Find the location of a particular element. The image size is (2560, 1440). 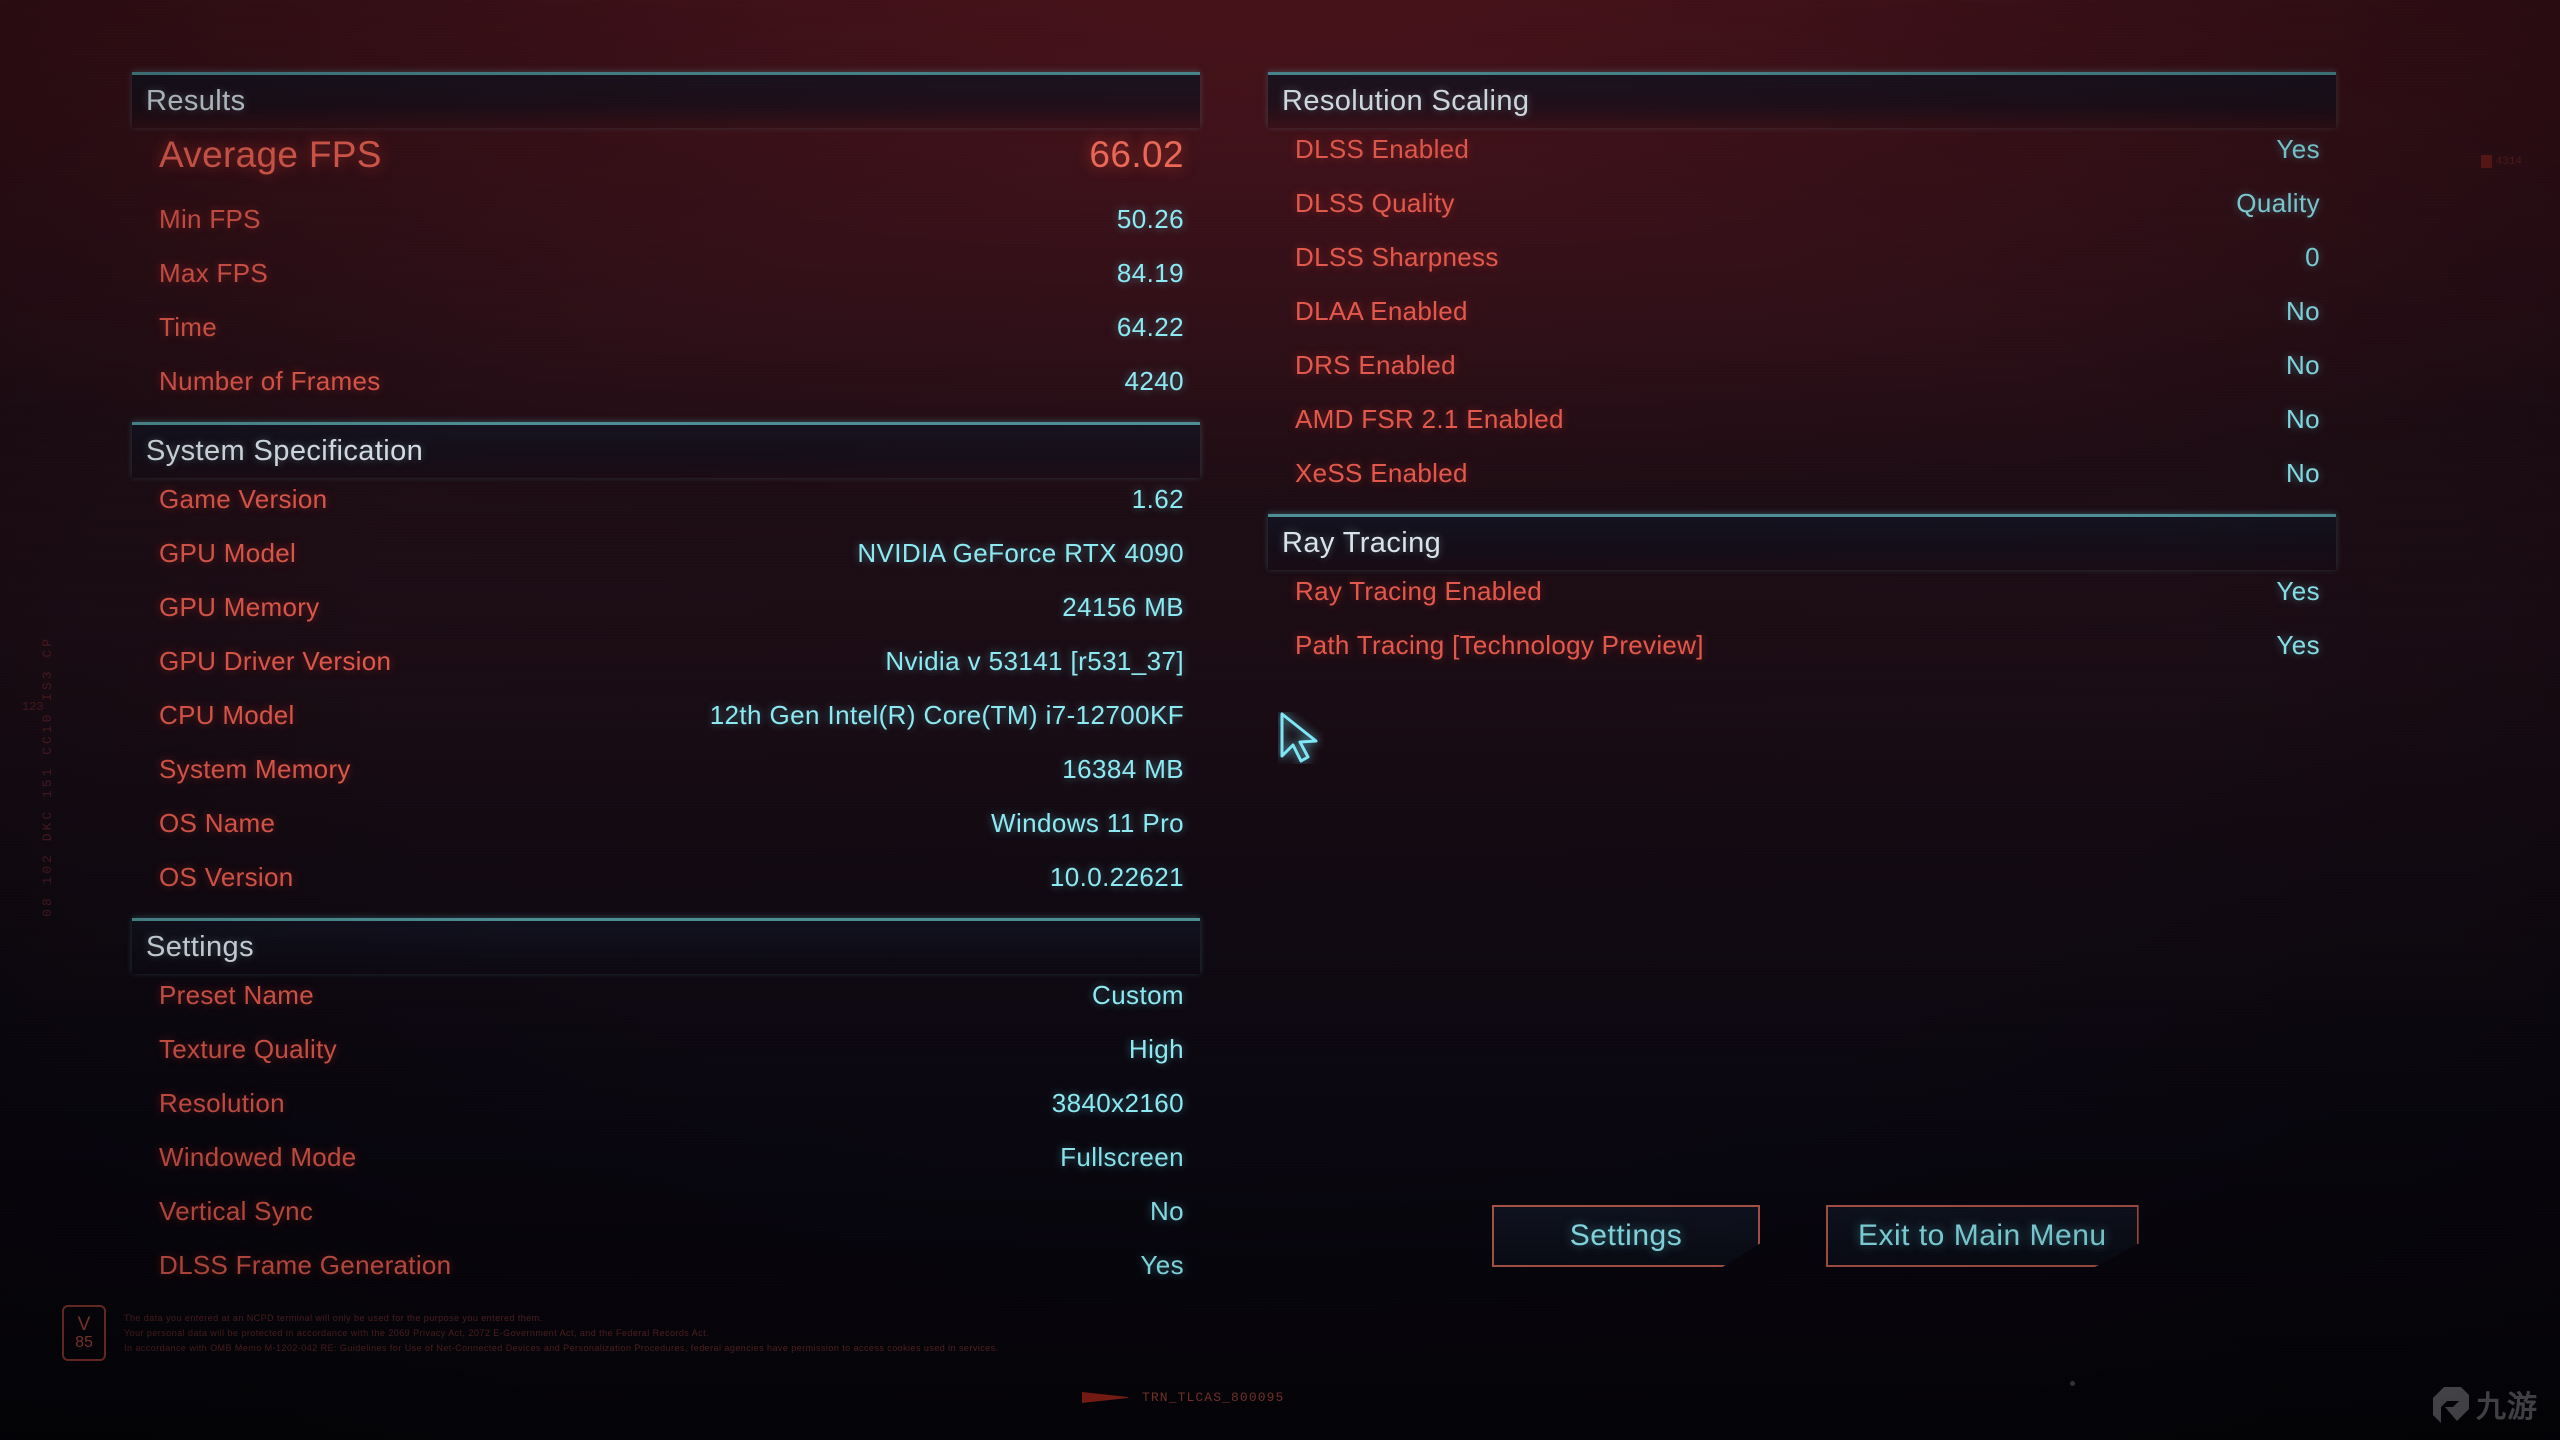

stat-label: CPU Model is located at coordinates (227, 715).